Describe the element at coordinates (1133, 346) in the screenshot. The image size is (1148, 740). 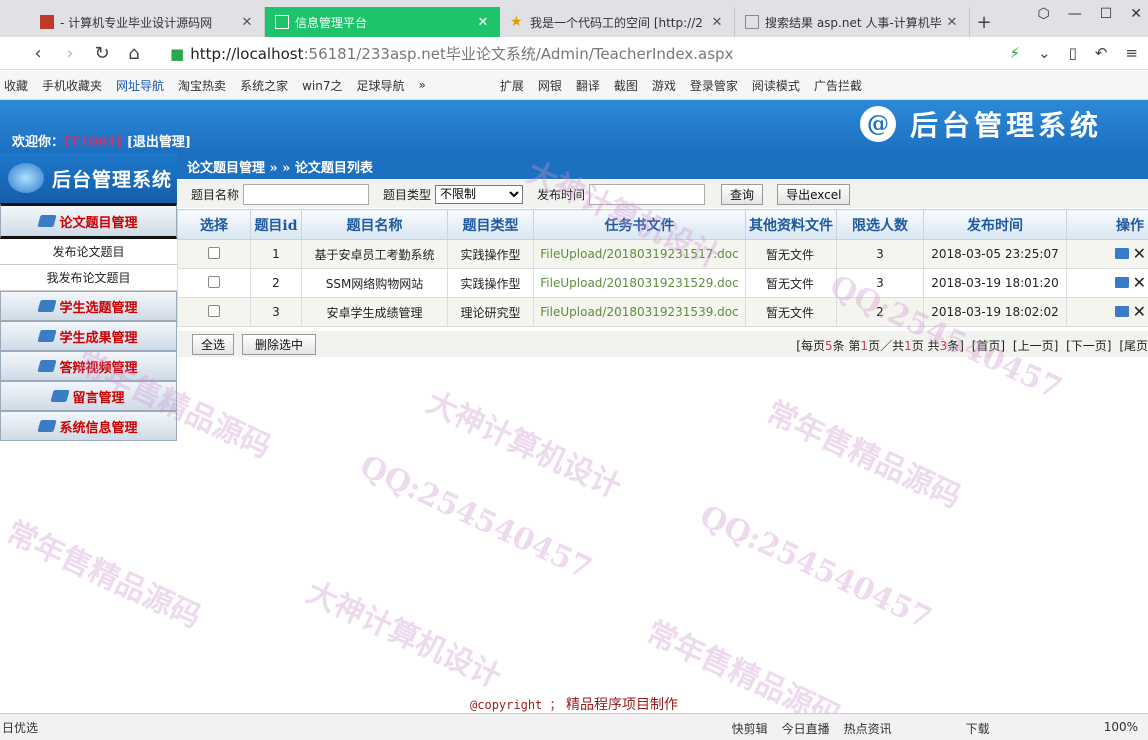
I see `pager-last-link: [尾页` at that location.